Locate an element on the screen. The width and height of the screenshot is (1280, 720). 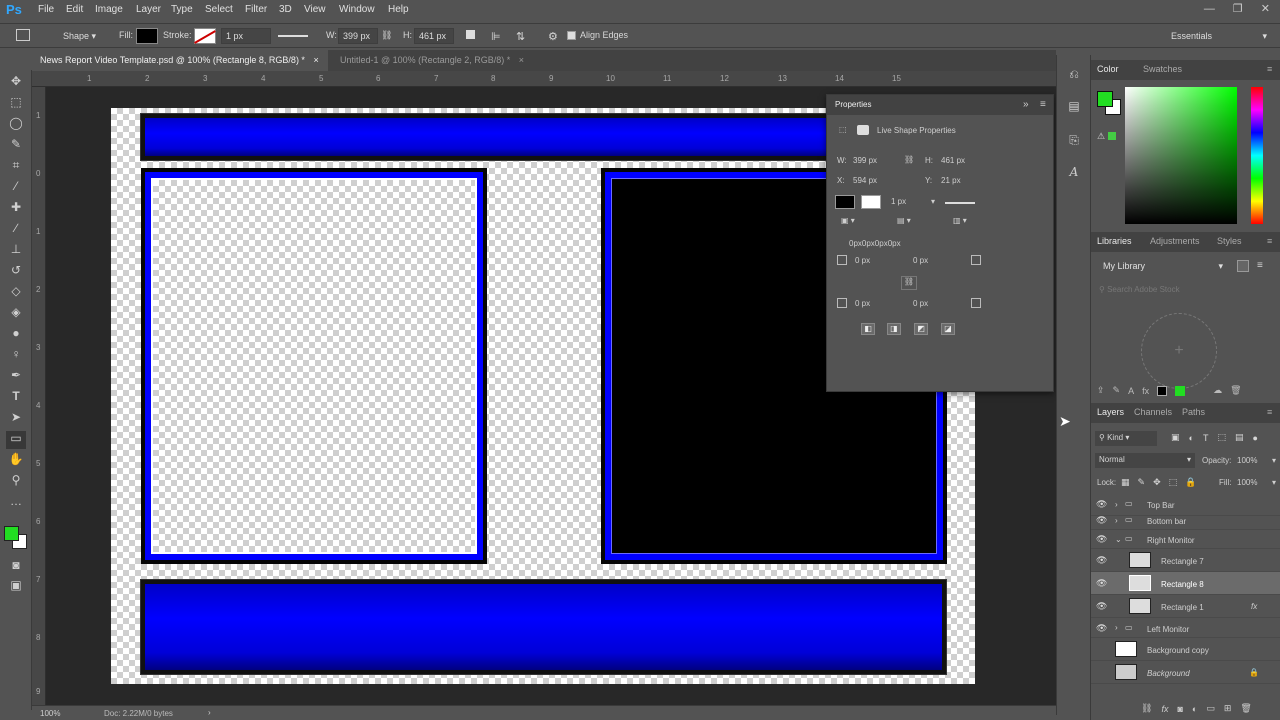
fill-input: 100% is located at coordinates (1247, 482).